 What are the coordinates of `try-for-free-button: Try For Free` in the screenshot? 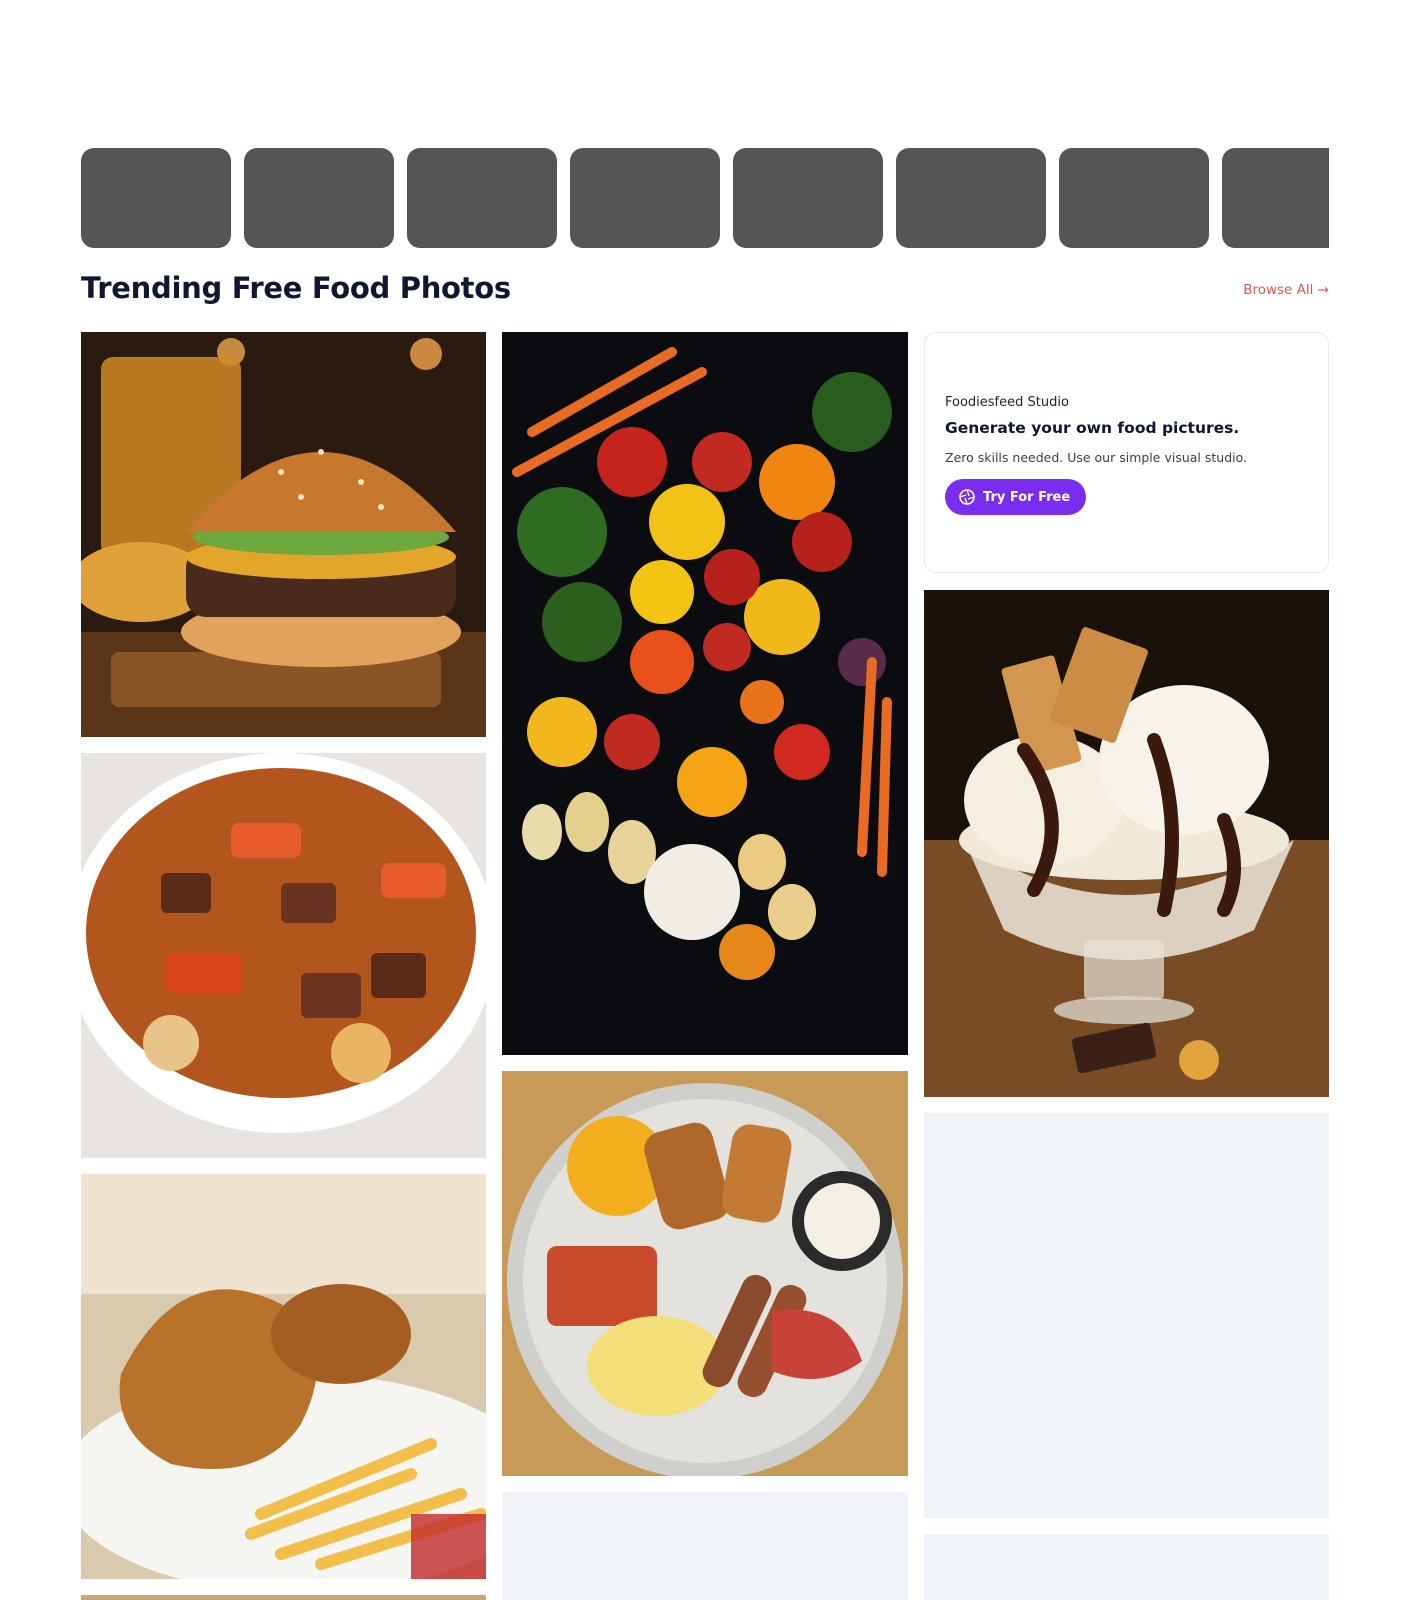 It's located at (1016, 497).